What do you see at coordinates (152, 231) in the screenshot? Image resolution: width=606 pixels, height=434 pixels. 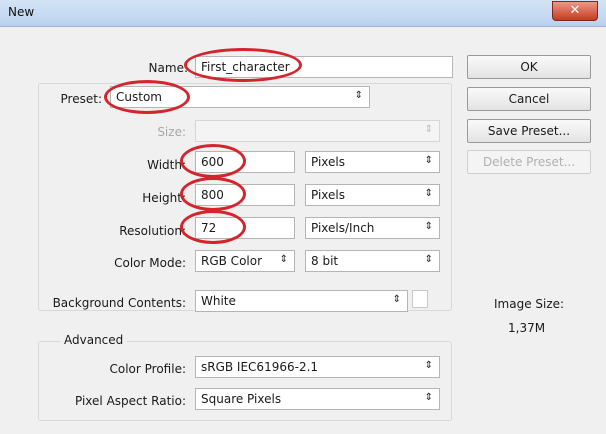 I see `resolution-label: Resolution:` at bounding box center [152, 231].